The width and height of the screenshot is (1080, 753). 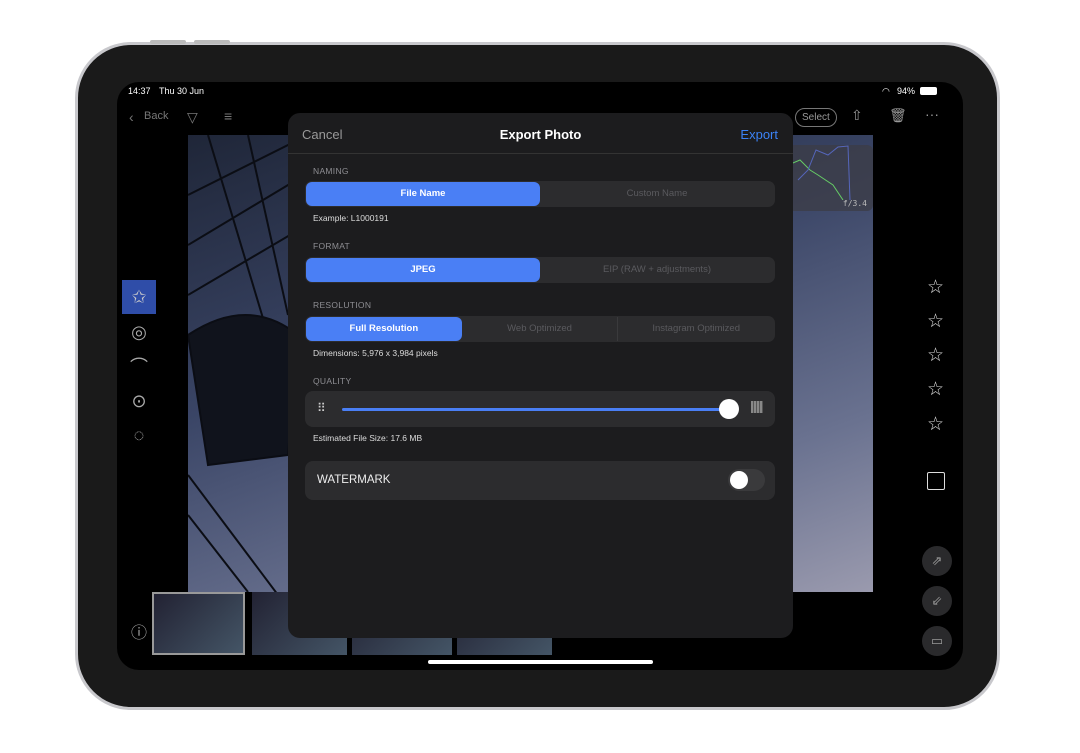 I want to click on naming-label: NAMING, so click(x=331, y=171).